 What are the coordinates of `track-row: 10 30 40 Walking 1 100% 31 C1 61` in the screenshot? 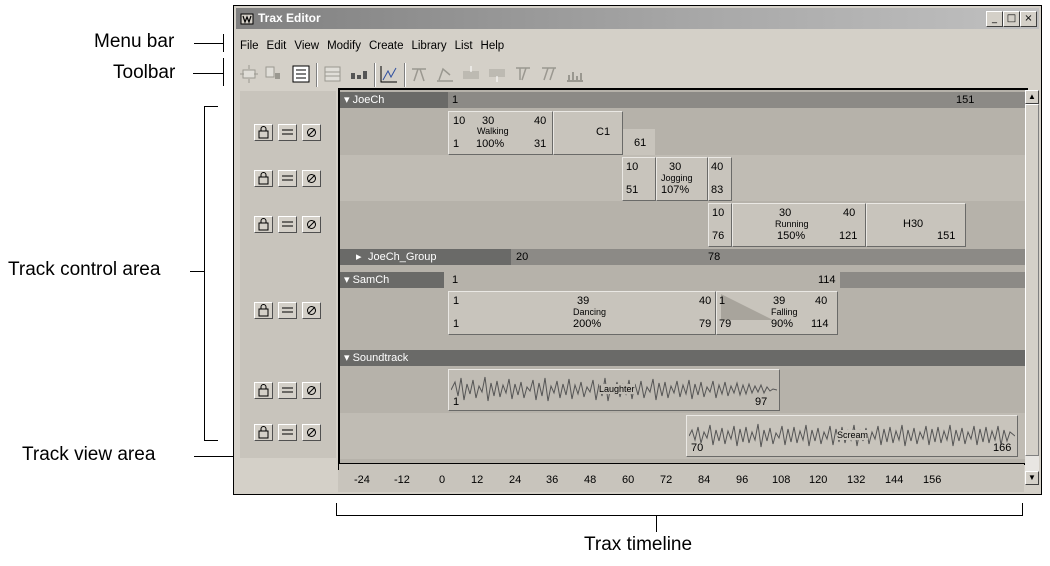 It's located at (683, 132).